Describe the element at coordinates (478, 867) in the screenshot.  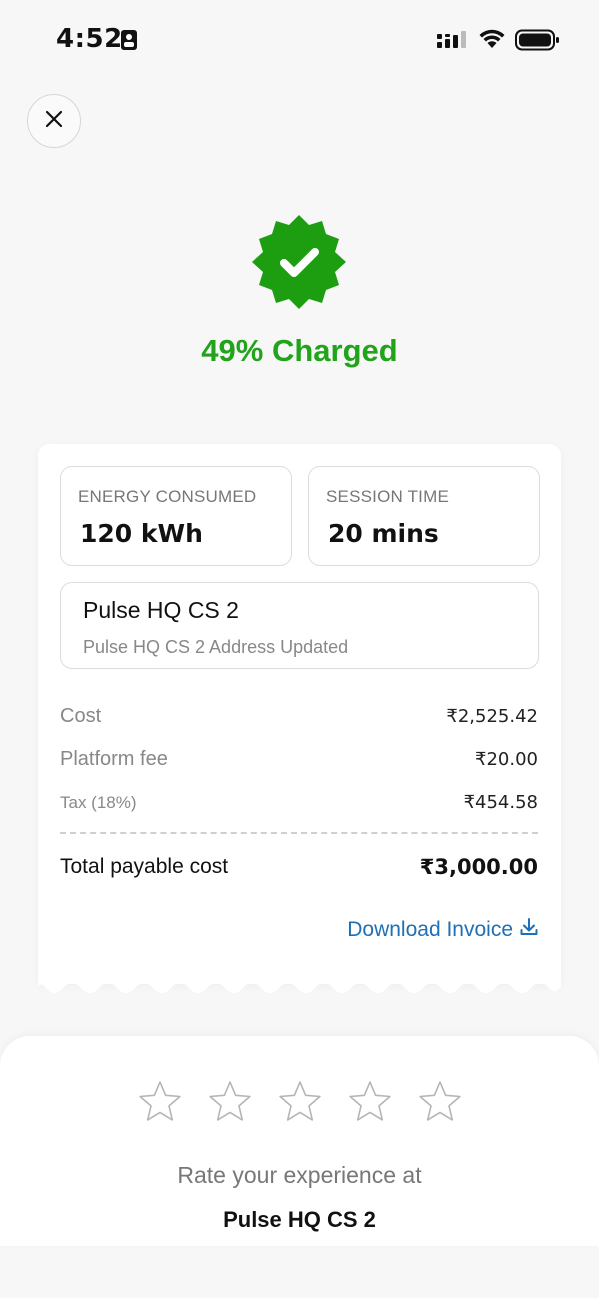
I see `total-value: ₹3,000.00` at that location.